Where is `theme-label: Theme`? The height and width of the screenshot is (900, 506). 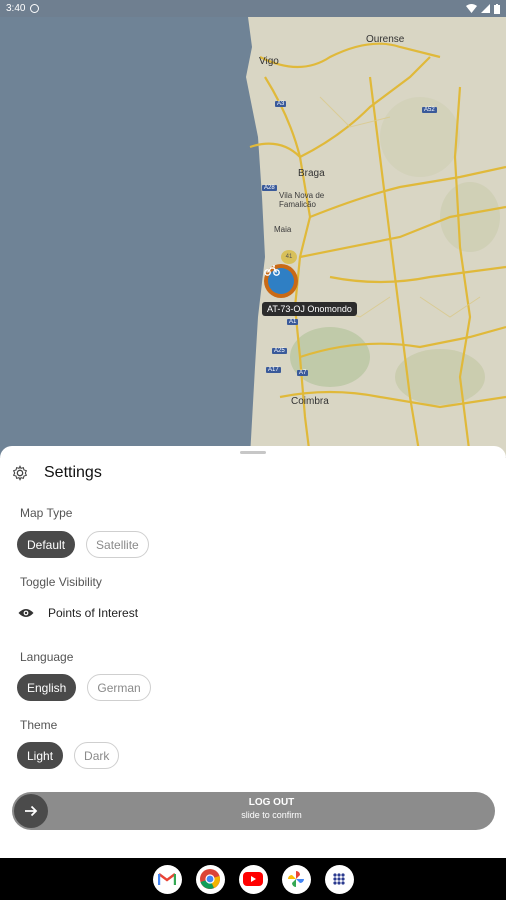
theme-label: Theme is located at coordinates (39, 725).